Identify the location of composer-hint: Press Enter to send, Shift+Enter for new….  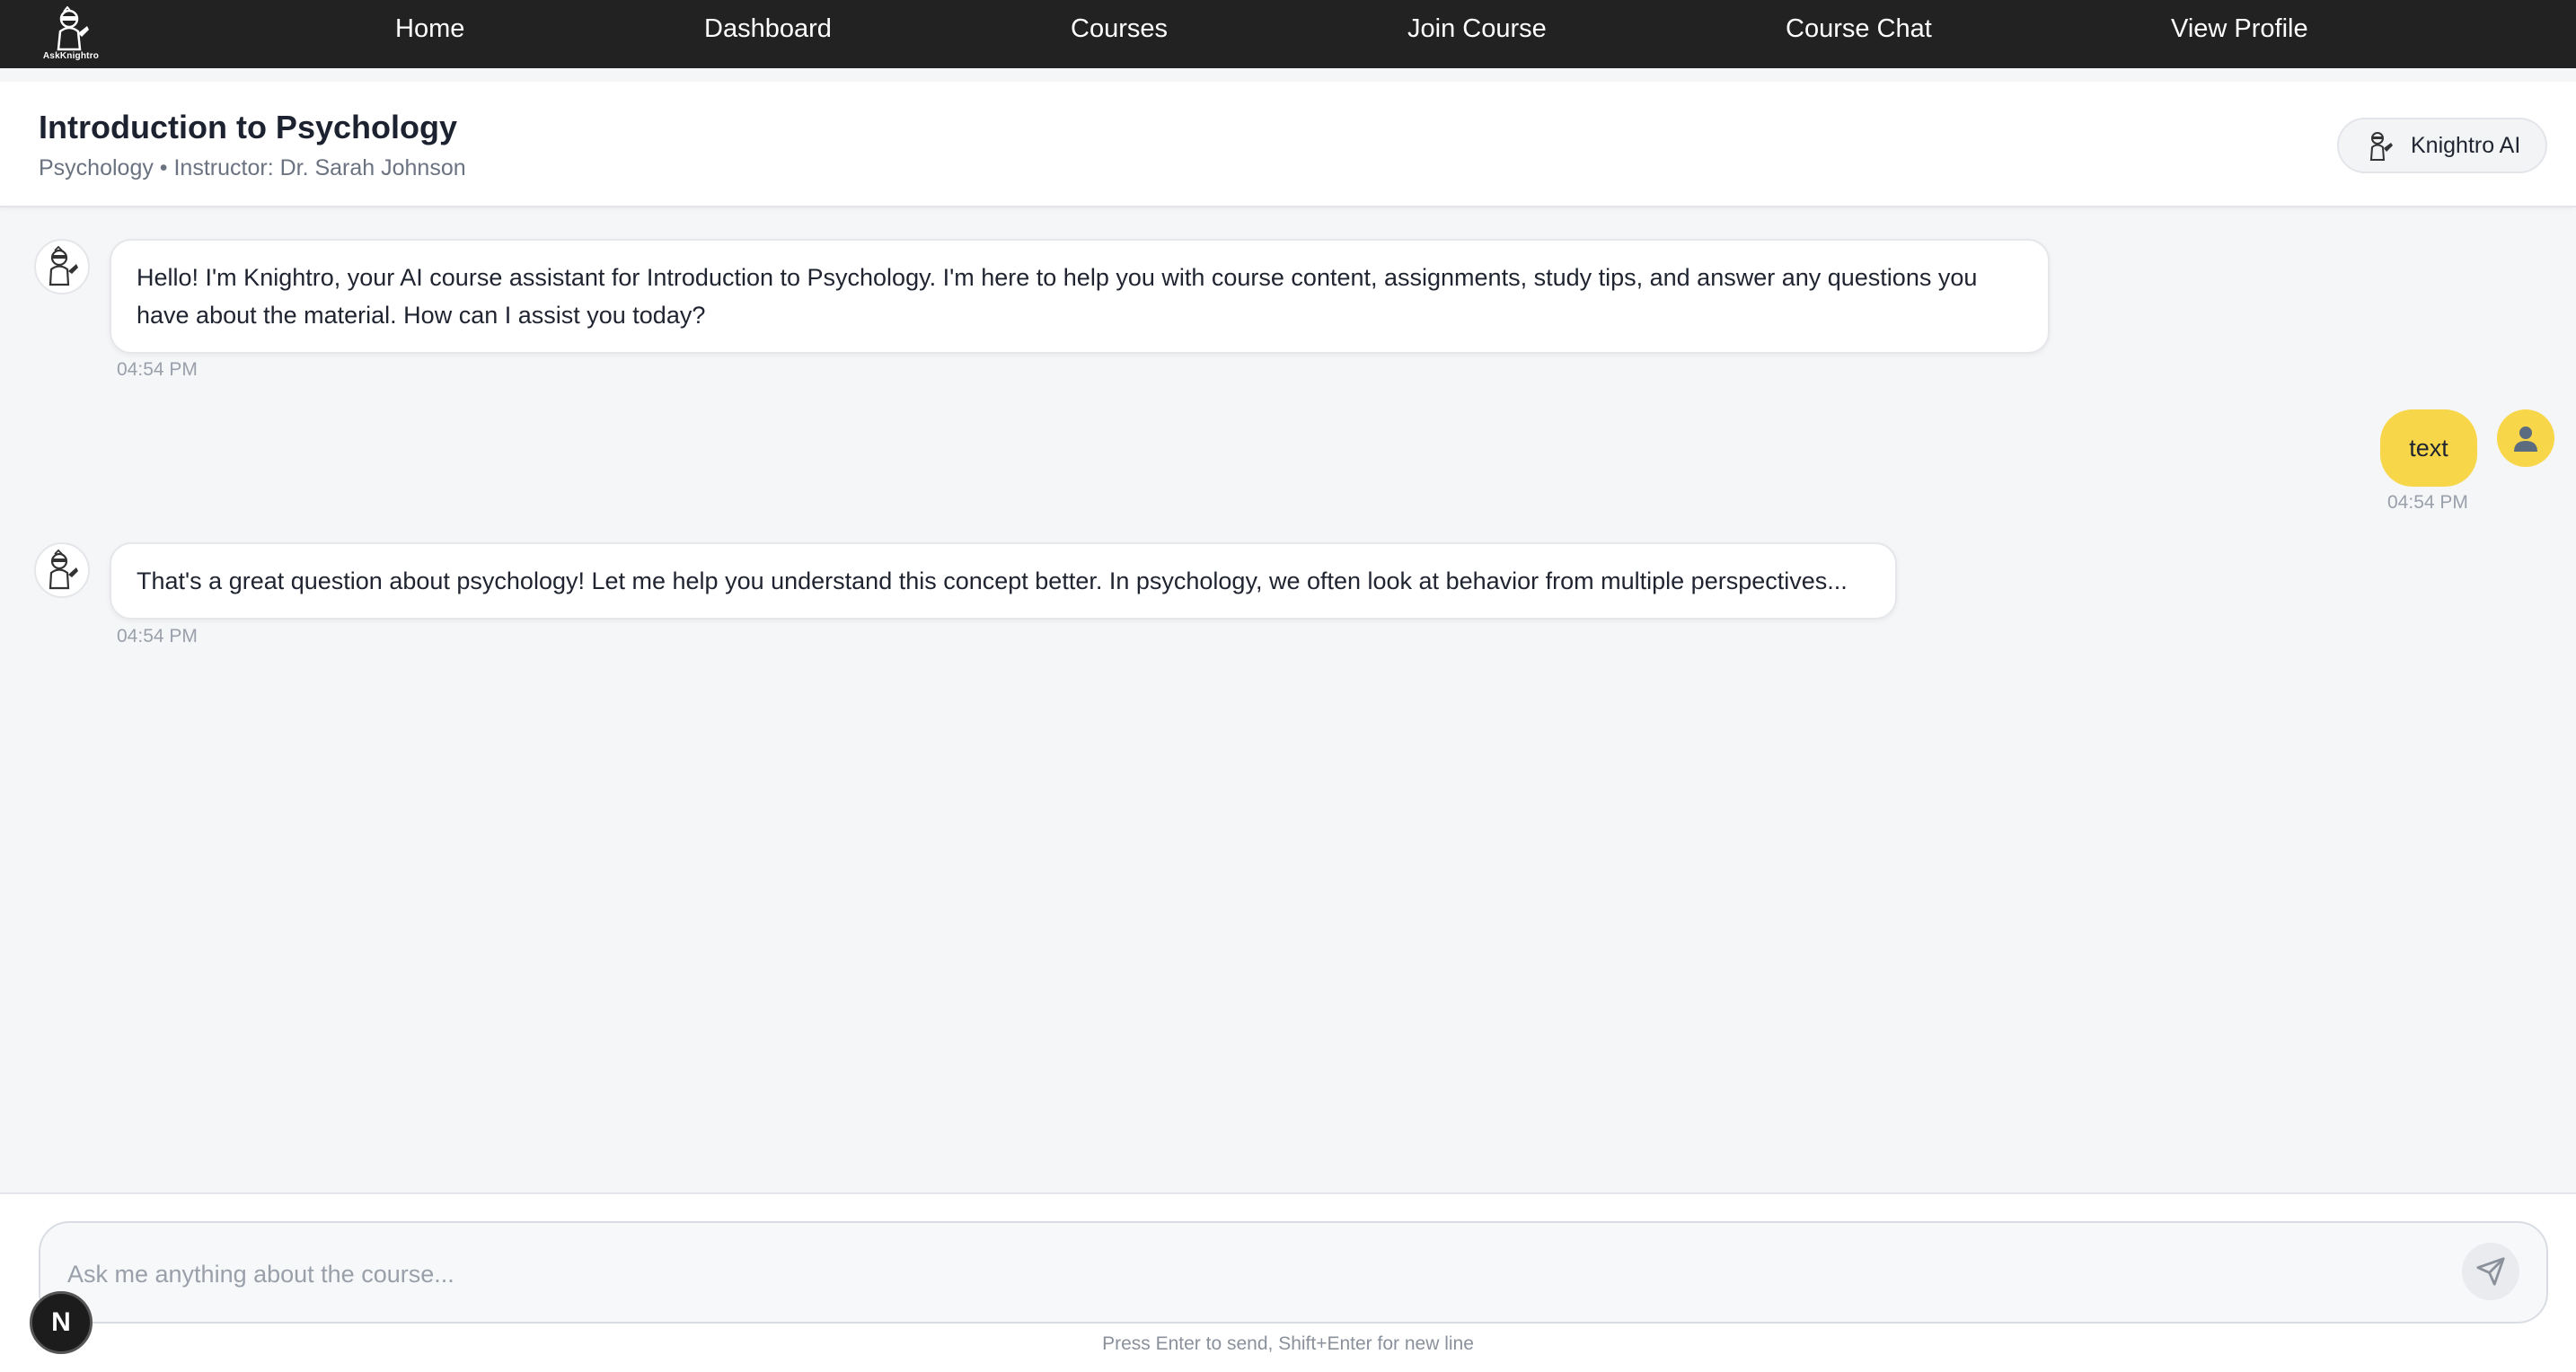
(1288, 1343).